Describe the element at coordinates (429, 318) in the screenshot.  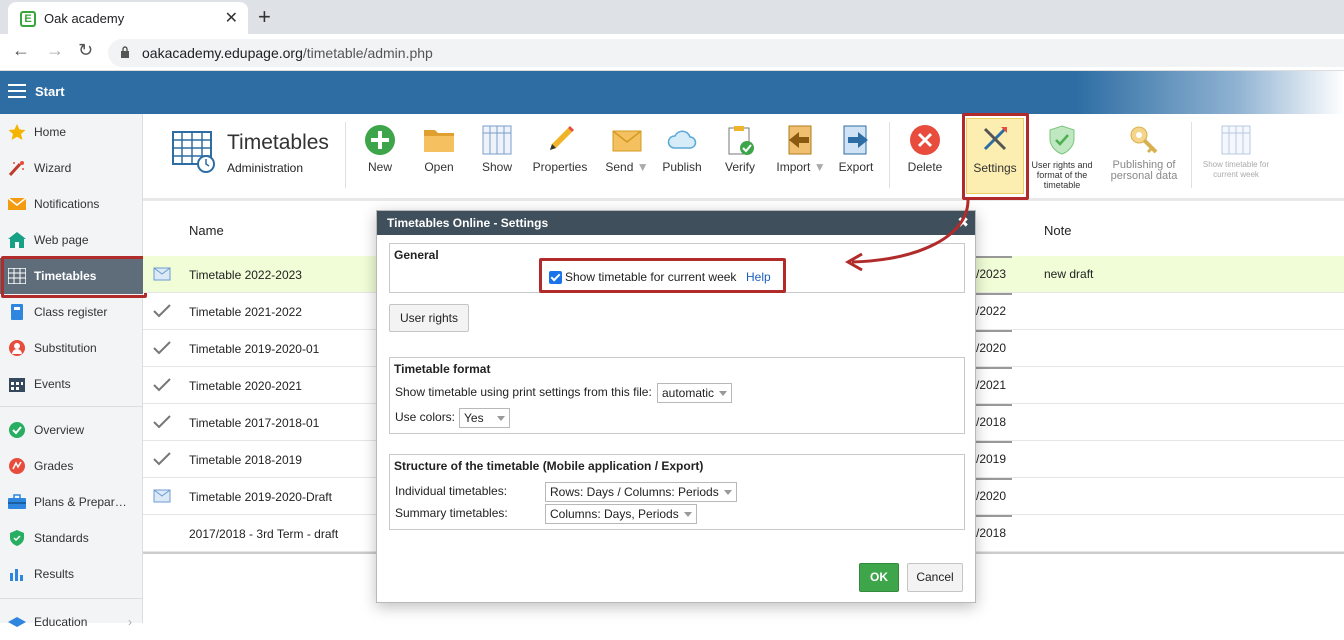
I see `user-rights-button: User rights` at that location.